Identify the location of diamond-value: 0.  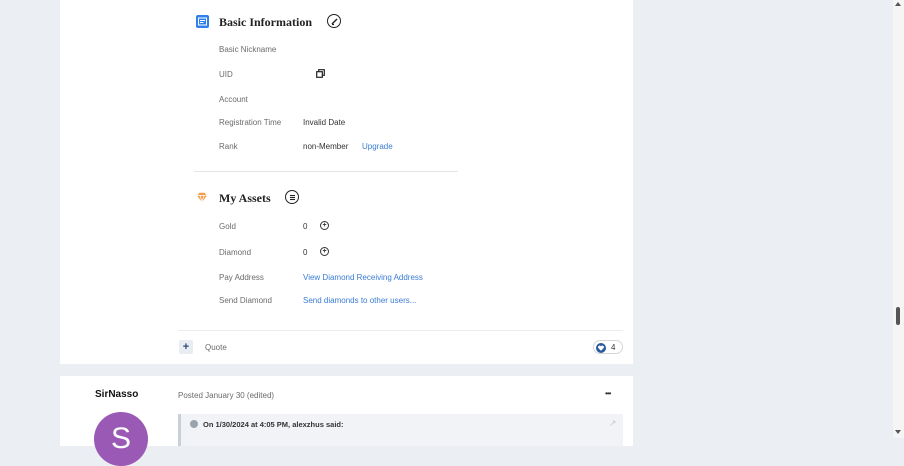
(305, 252).